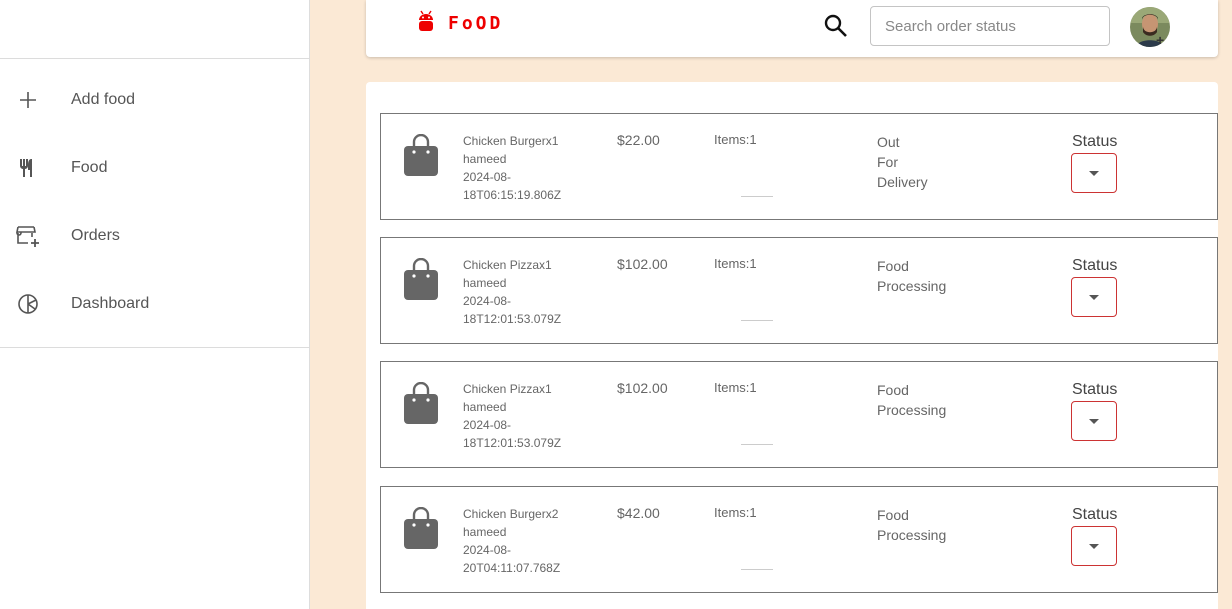 This screenshot has height=609, width=1232. Describe the element at coordinates (426, 23) in the screenshot. I see `android-icon` at that location.